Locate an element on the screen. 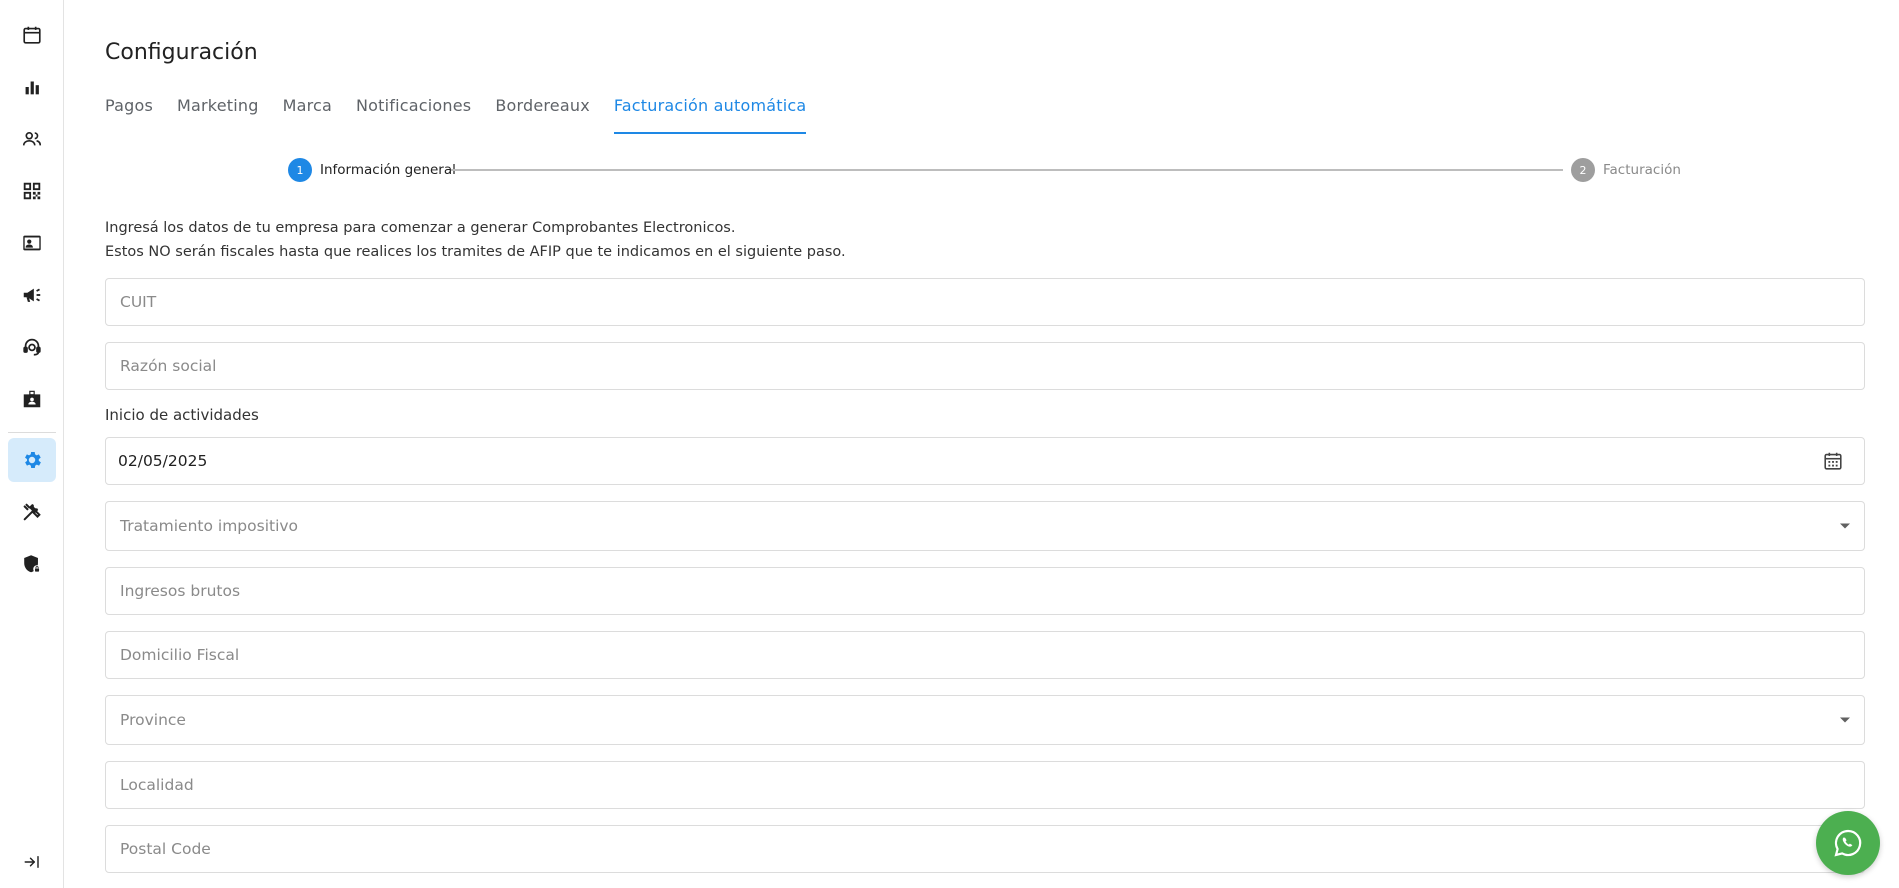 This screenshot has height=888, width=1899. sidebar-item-badge is located at coordinates (32, 399).